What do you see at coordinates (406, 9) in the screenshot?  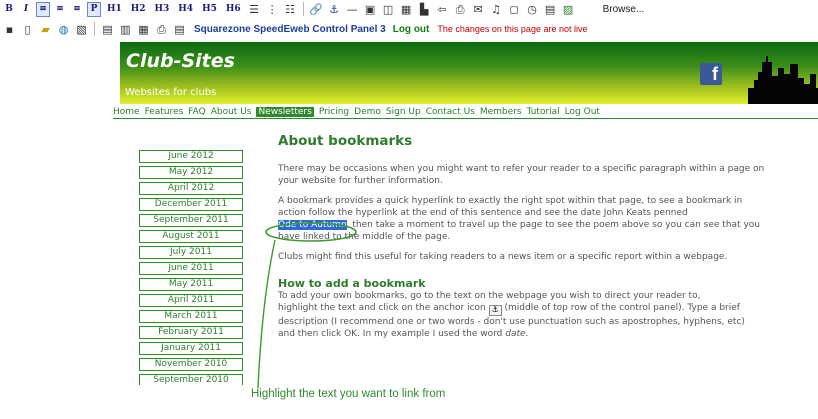 I see `table-grid-icon: ▦` at bounding box center [406, 9].